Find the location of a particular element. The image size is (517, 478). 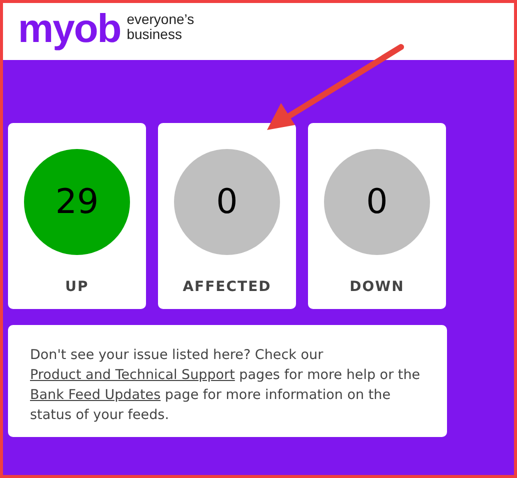

notice-text: Don't see your issue listed here? Check our Product and Technical Support pages for more help or the Bank Feed Updates page for more information on the status of your feeds. is located at coordinates (226, 385).